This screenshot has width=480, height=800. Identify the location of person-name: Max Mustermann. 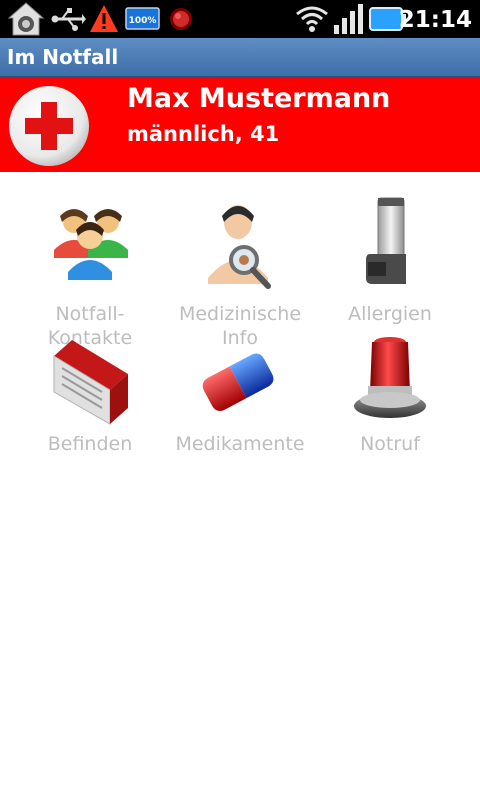
(259, 98).